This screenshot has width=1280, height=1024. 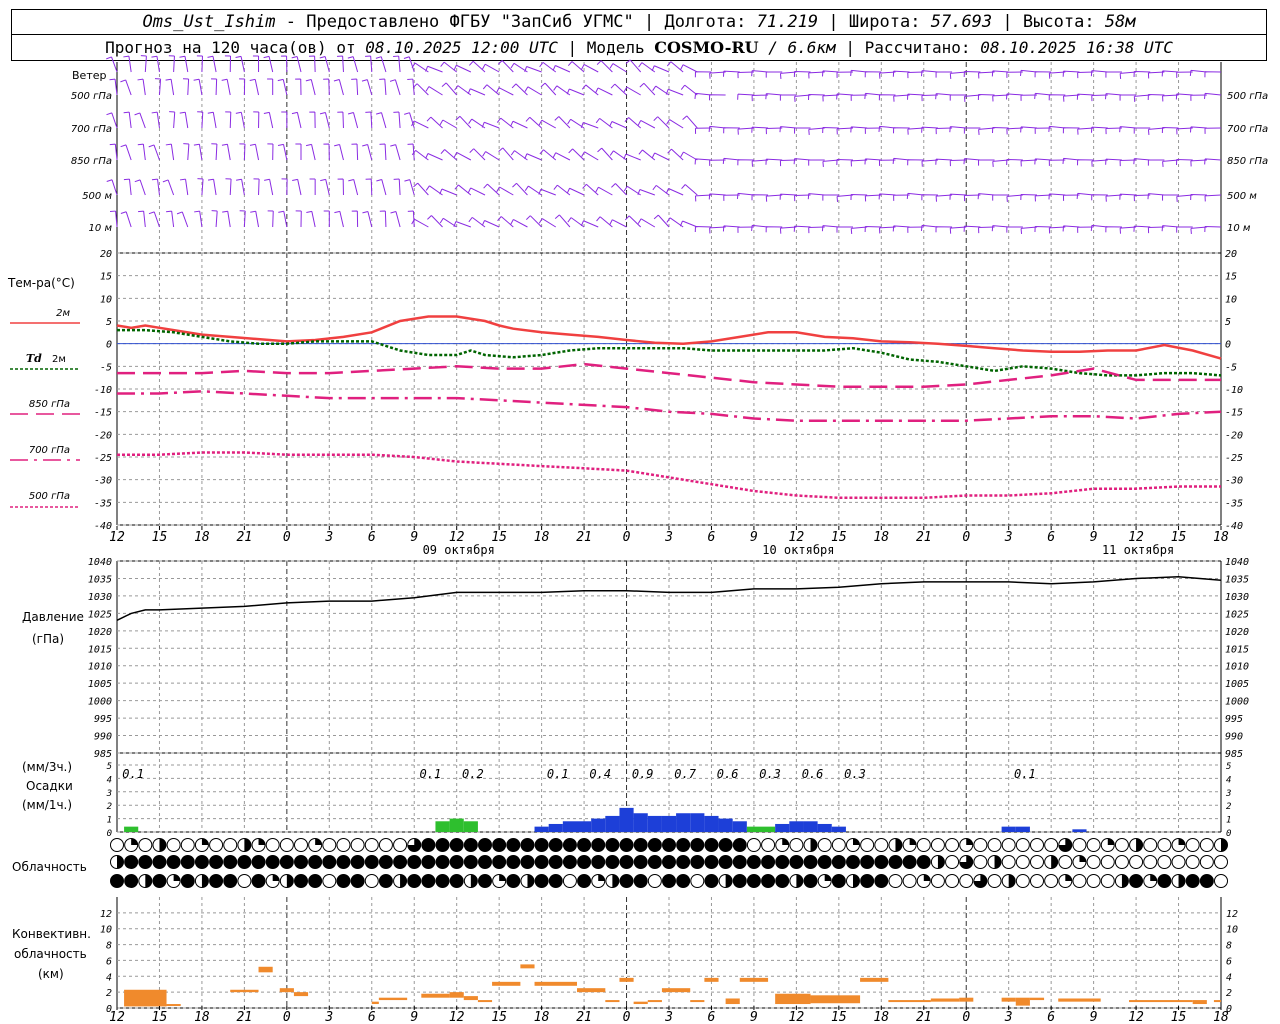 I want to click on pres-y-label-right: 1040, so click(x=1237, y=562).